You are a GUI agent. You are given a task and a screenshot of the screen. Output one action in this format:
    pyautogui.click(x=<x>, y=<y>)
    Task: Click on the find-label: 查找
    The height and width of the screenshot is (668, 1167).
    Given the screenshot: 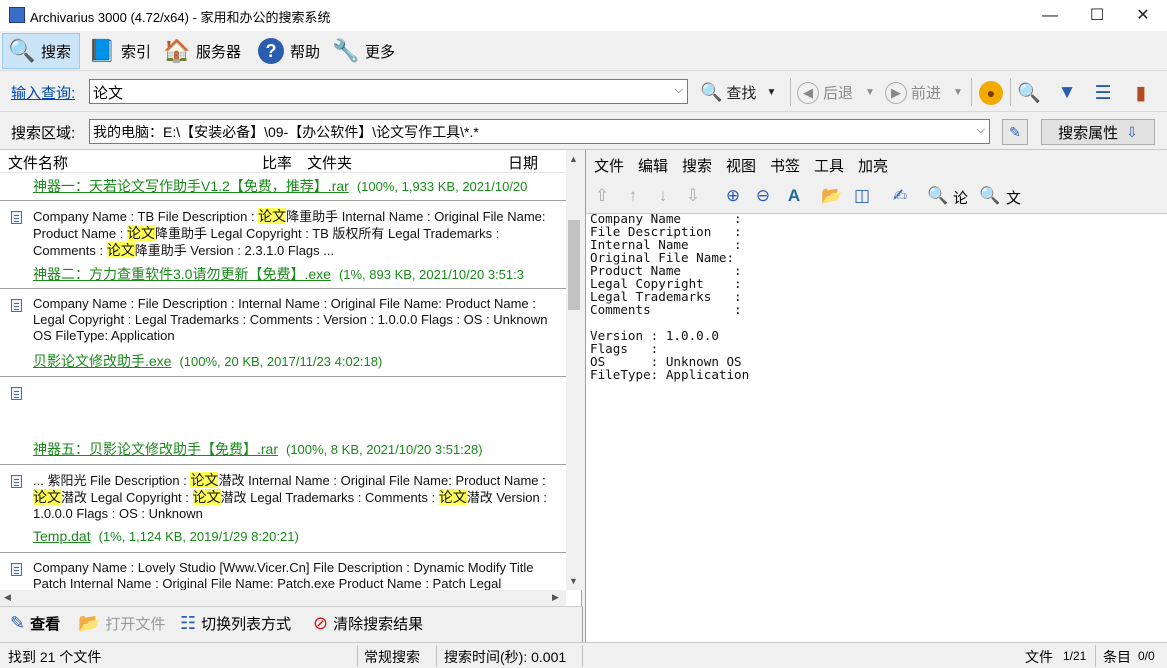 What is the action you would take?
    pyautogui.click(x=741, y=93)
    